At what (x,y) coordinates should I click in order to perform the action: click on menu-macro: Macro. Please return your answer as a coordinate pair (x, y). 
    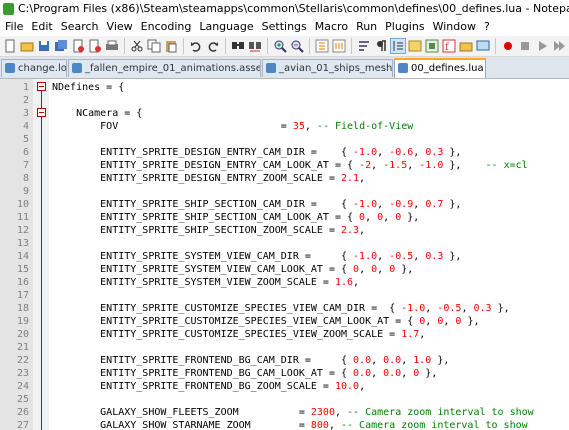
    Looking at the image, I should click on (331, 27).